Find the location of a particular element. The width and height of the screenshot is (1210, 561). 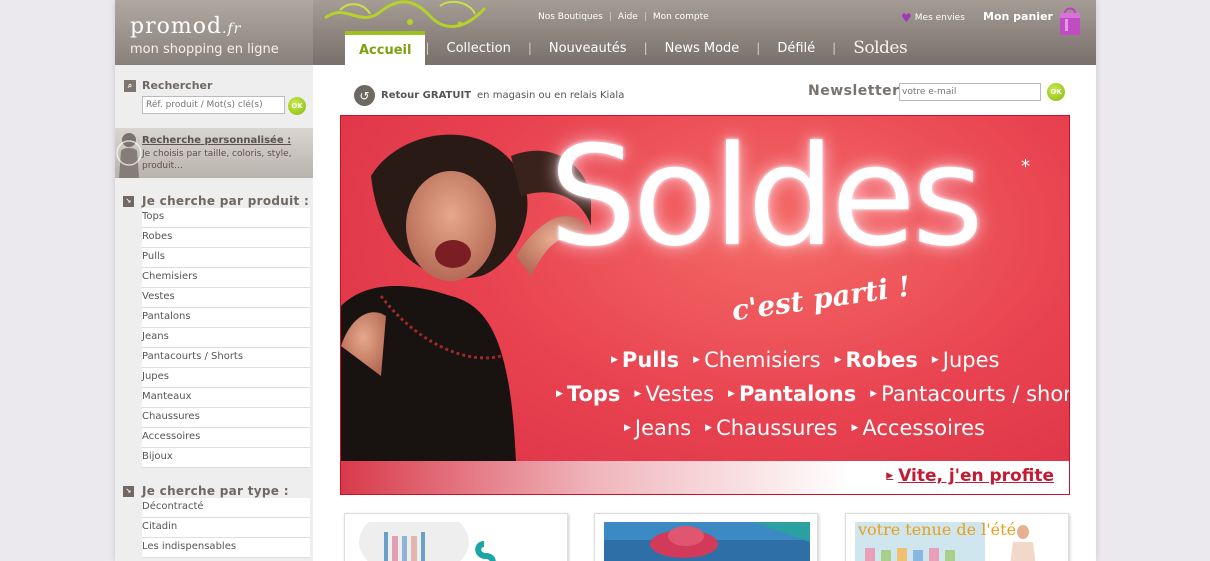

banner-footer: ▶ Vite, j'en profite is located at coordinates (705, 477).